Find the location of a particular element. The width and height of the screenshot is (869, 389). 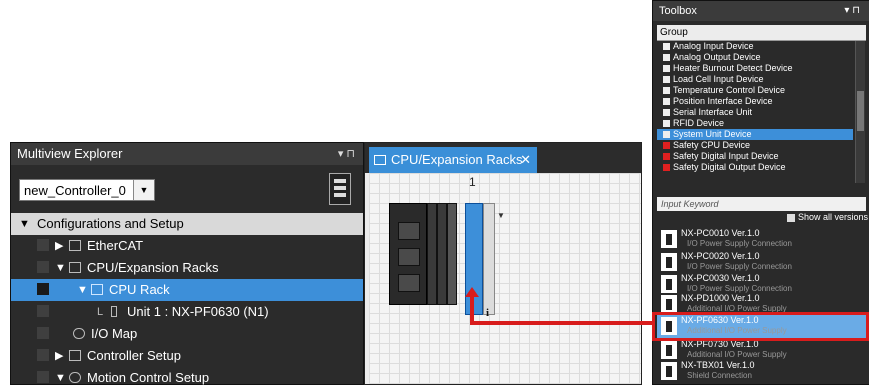

group-item: Safety Digital Input Device is located at coordinates (755, 156).